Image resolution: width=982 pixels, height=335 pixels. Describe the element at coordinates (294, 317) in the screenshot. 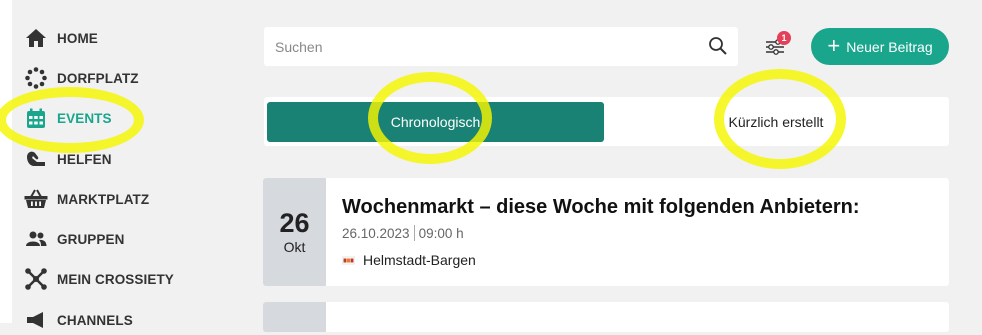

I see `event-date-box` at that location.